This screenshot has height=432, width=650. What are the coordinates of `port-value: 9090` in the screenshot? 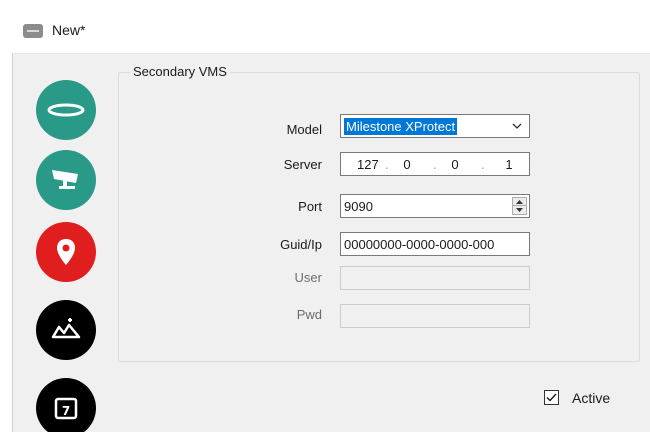 It's located at (358, 206).